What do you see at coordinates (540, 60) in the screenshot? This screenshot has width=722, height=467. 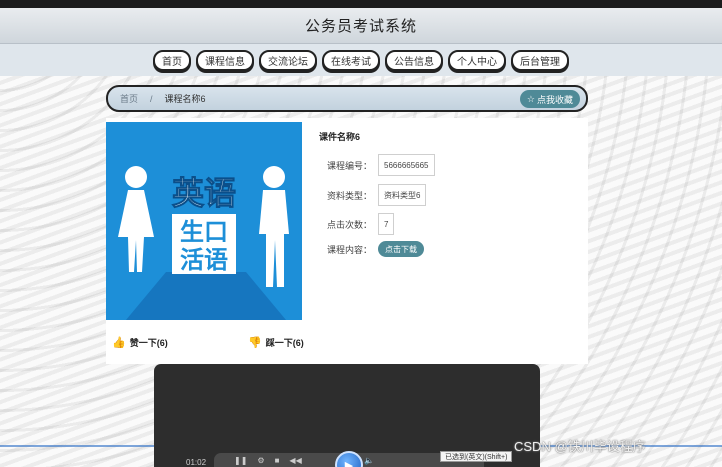 I see `nav-item-admin: 后台管理` at bounding box center [540, 60].